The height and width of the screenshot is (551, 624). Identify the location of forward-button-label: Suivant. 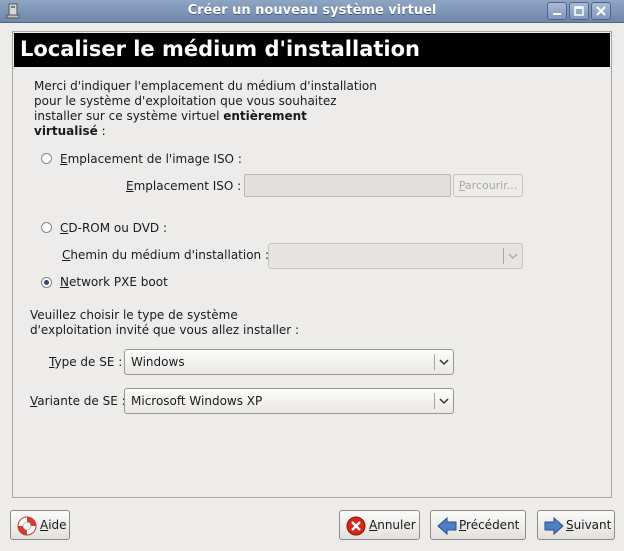
(588, 525).